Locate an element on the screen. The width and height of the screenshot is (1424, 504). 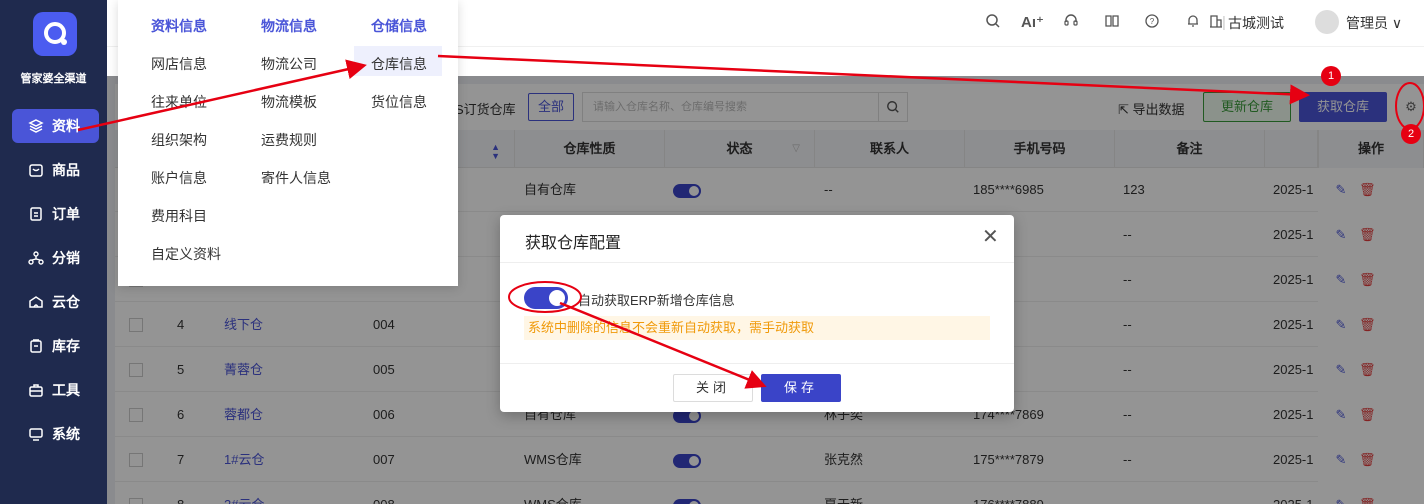
sidebar-item-product: 商品 is located at coordinates (55, 170).